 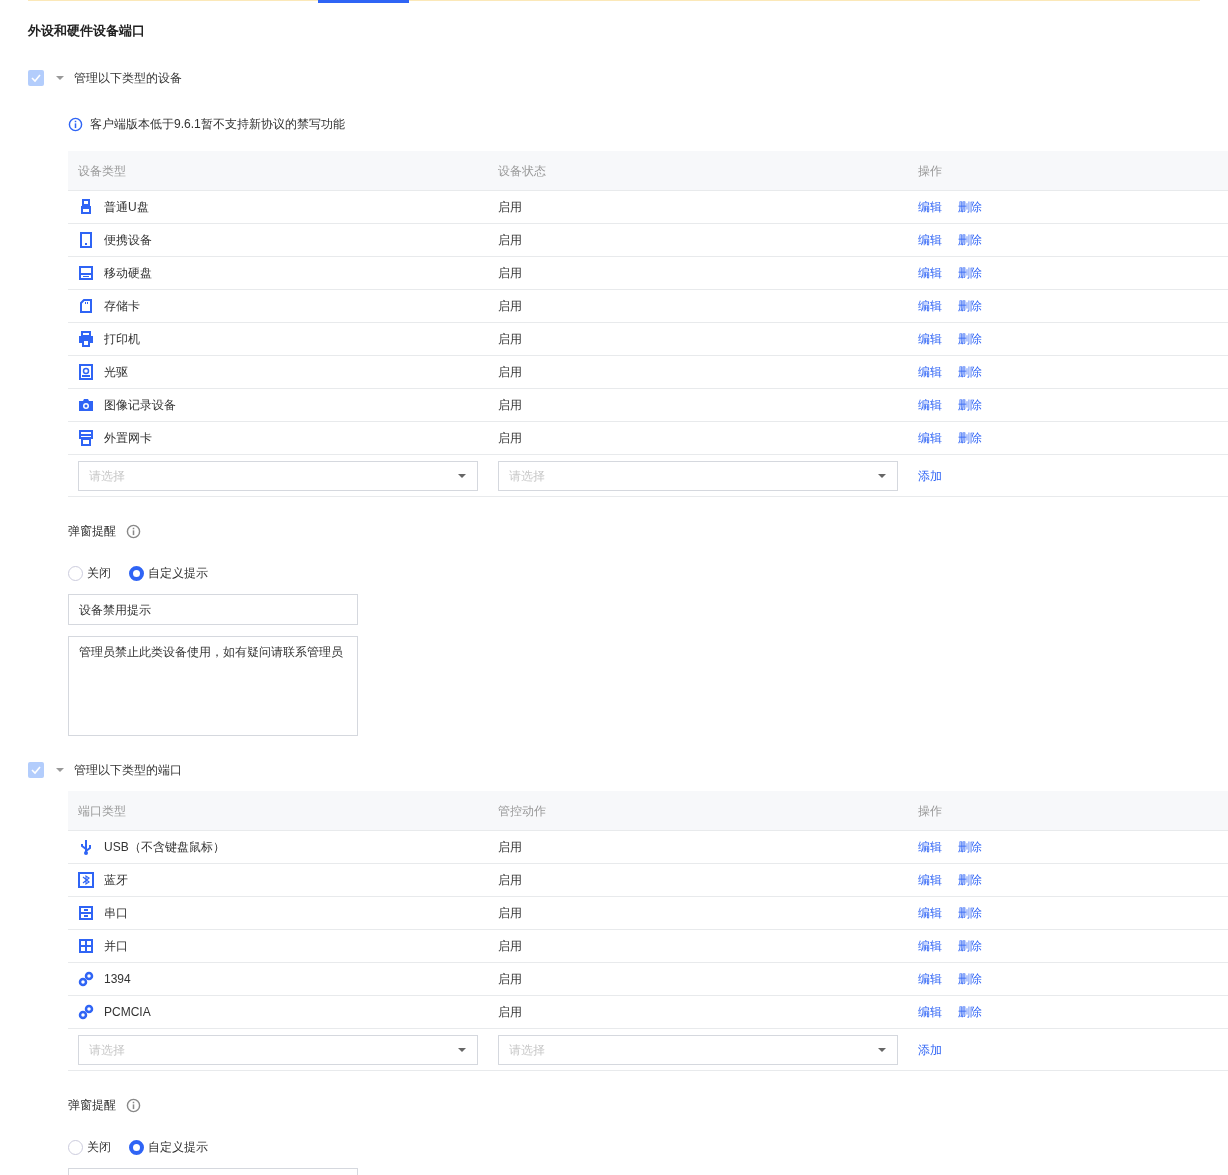 What do you see at coordinates (86, 339) in the screenshot?
I see `printer-icon` at bounding box center [86, 339].